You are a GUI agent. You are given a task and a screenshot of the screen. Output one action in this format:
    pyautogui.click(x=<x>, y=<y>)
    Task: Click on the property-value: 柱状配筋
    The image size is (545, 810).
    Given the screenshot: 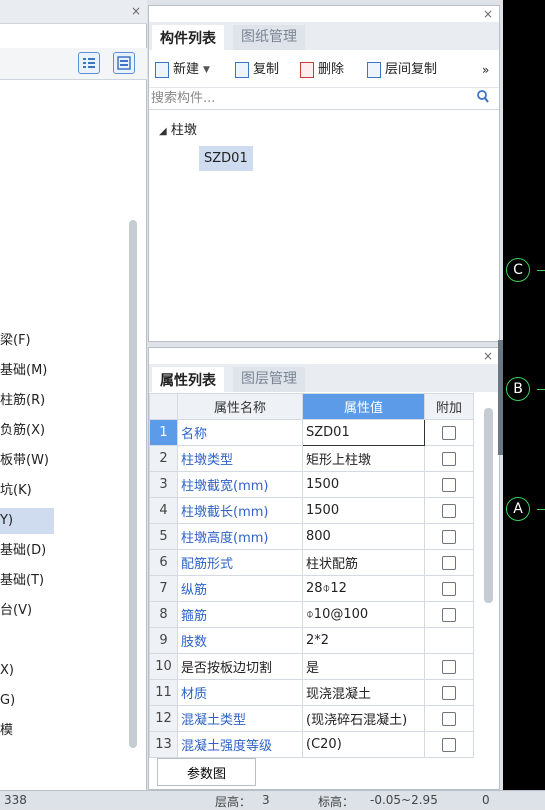 What is the action you would take?
    pyautogui.click(x=363, y=562)
    